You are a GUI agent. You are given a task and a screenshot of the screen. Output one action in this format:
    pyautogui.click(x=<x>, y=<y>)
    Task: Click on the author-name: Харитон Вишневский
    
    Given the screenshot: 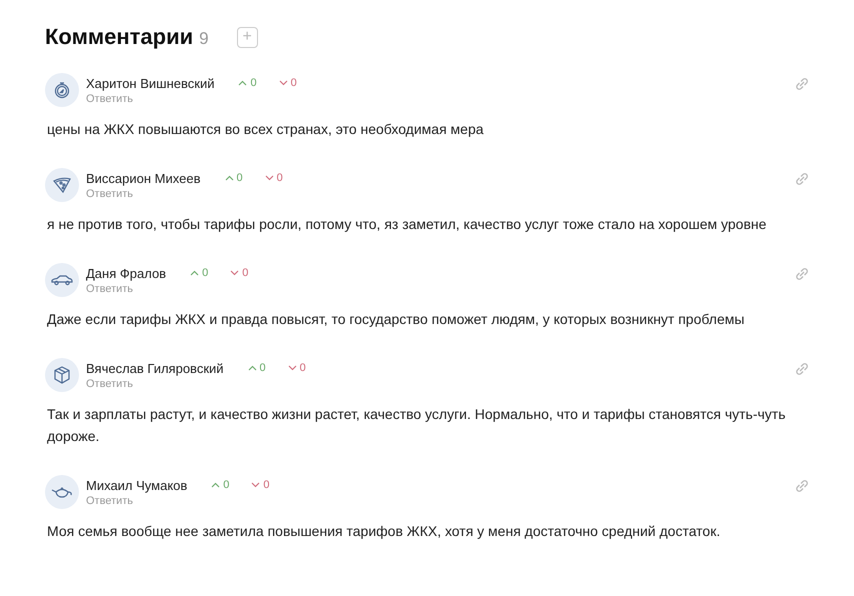 What is the action you would take?
    pyautogui.click(x=150, y=83)
    